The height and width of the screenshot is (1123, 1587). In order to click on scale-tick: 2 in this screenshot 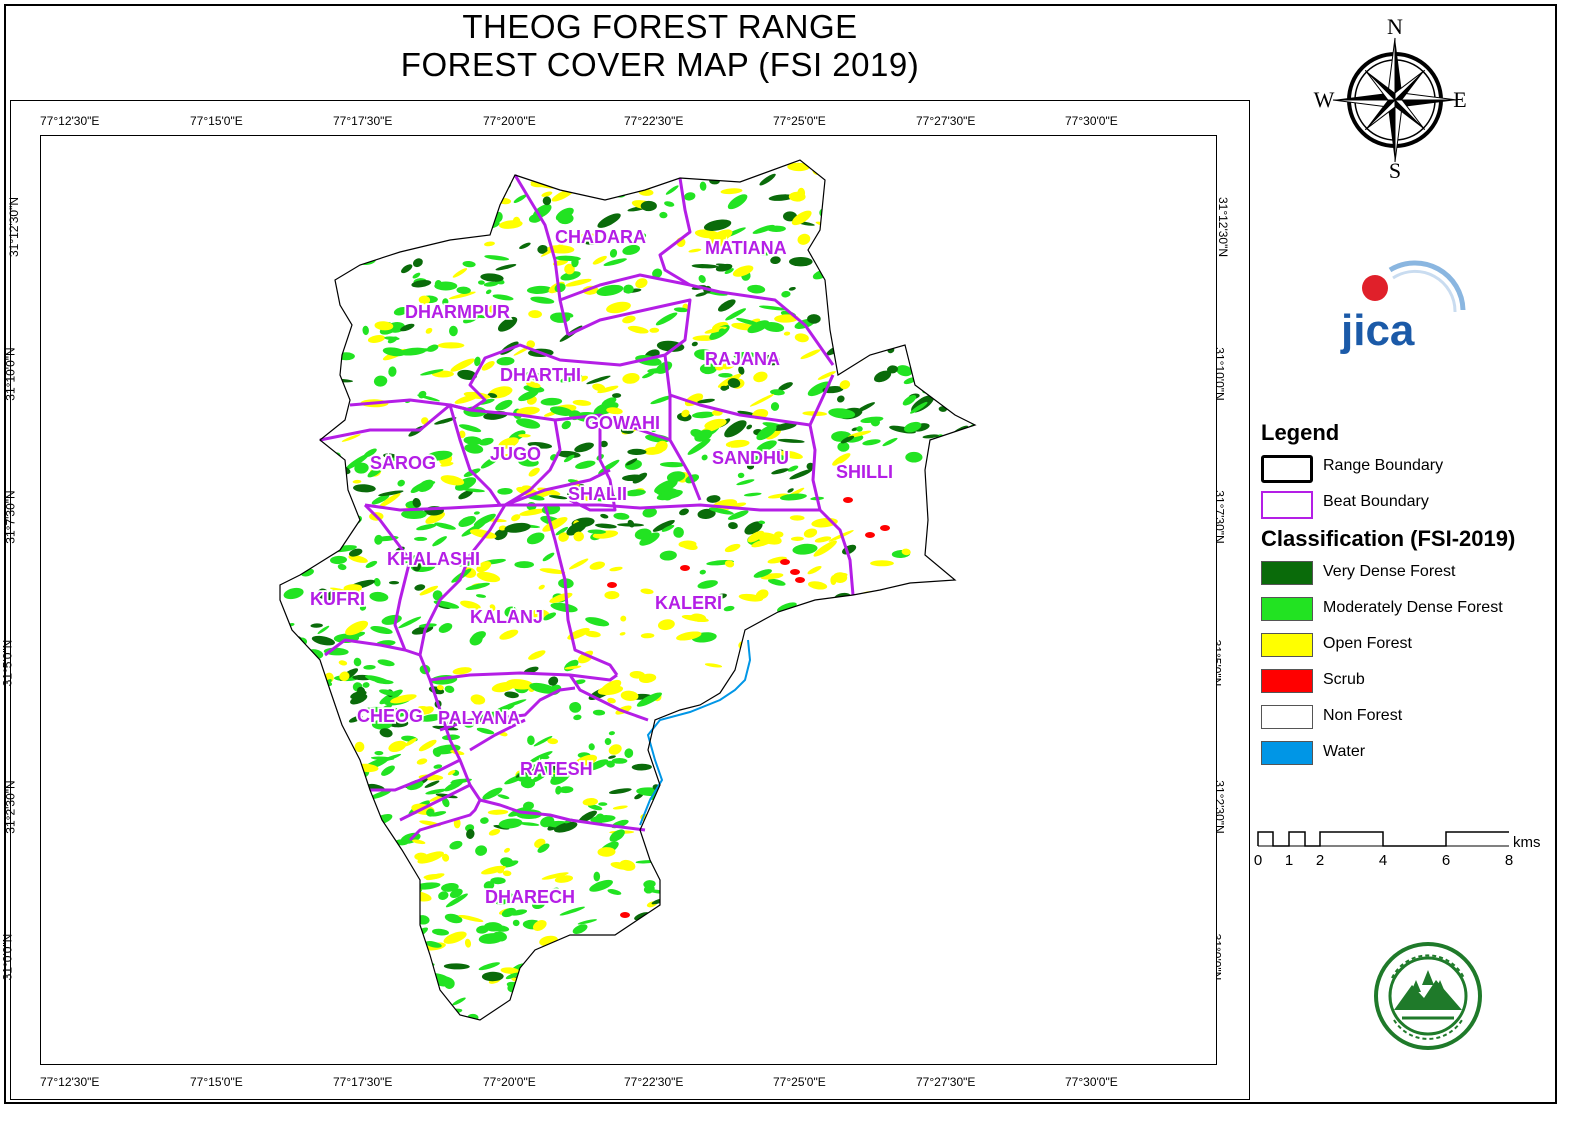, I will do `click(1320, 860)`.